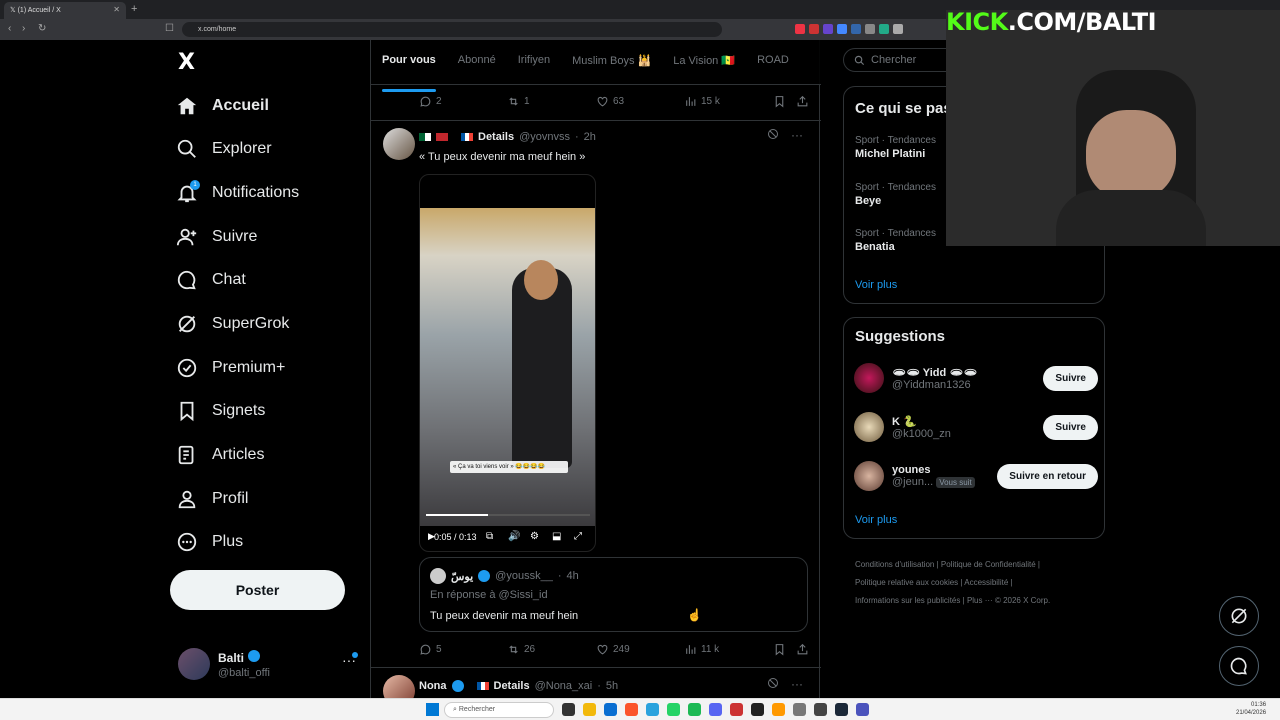 The image size is (1280, 720). I want to click on settings-icon: ⚙, so click(534, 536).